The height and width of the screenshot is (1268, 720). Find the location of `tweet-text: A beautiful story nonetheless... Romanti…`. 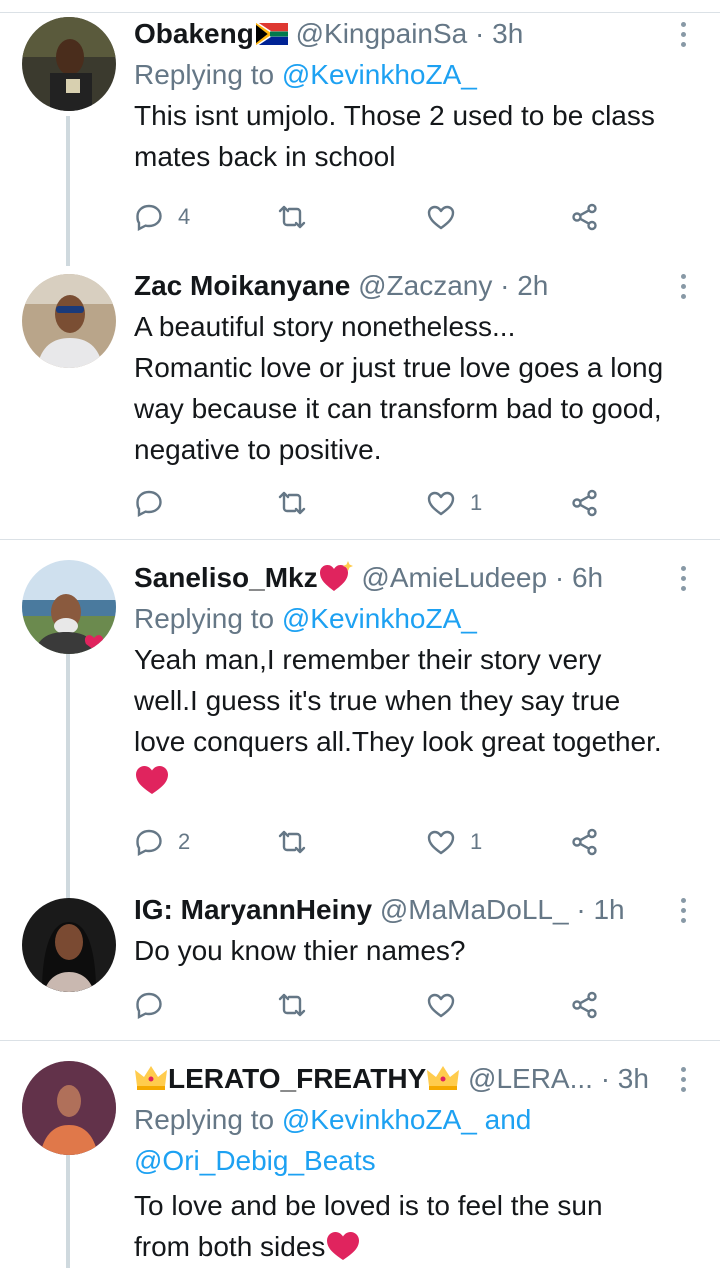

tweet-text: A beautiful story nonetheless... Romanti… is located at coordinates (399, 388).